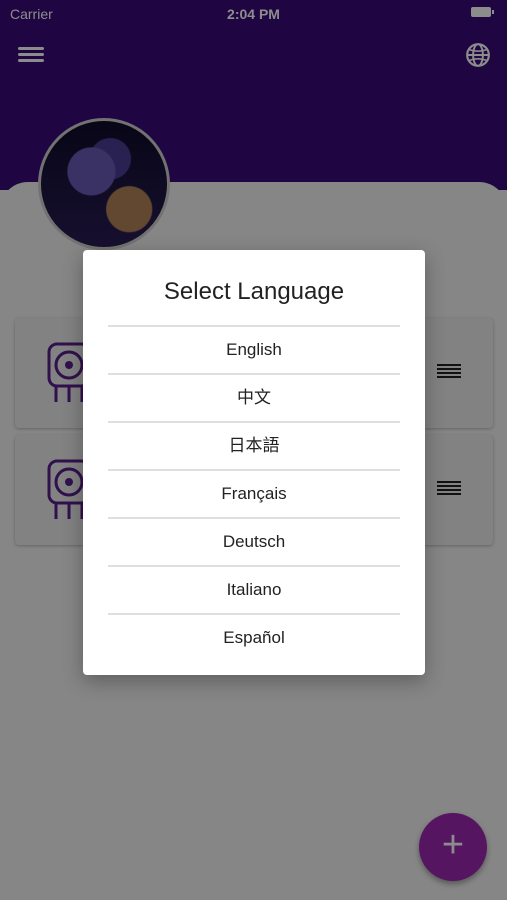 This screenshot has width=507, height=900. What do you see at coordinates (254, 541) in the screenshot?
I see `language-option-german: Deutsch` at bounding box center [254, 541].